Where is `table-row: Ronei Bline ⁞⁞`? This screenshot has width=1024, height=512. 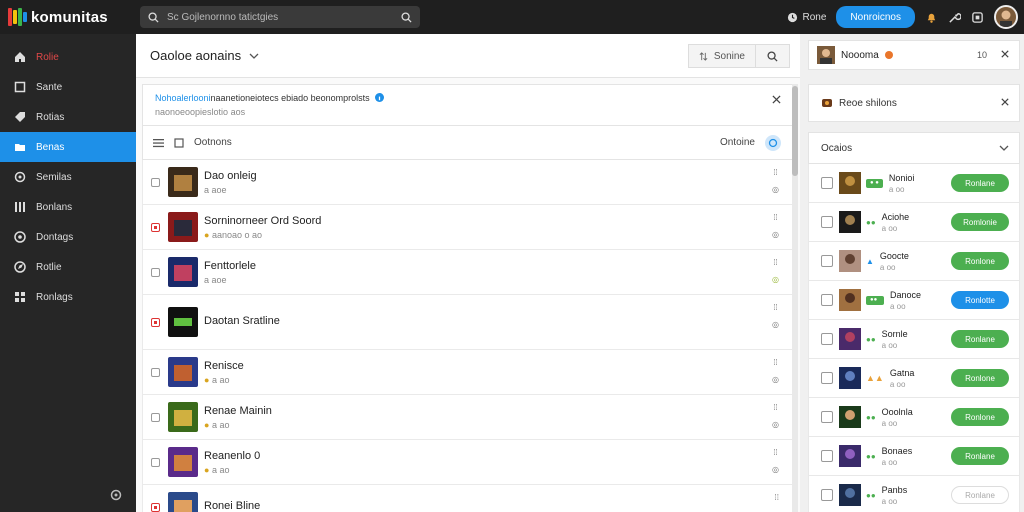 table-row: Ronei Bline ⁞⁞ is located at coordinates (468, 498).